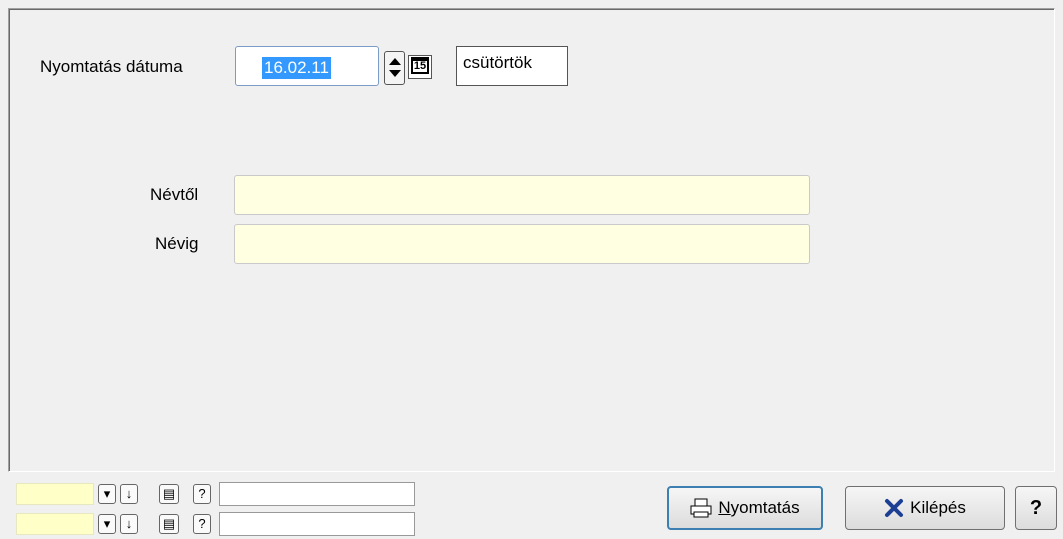 The width and height of the screenshot is (1063, 539). I want to click on printer-icon, so click(701, 508).